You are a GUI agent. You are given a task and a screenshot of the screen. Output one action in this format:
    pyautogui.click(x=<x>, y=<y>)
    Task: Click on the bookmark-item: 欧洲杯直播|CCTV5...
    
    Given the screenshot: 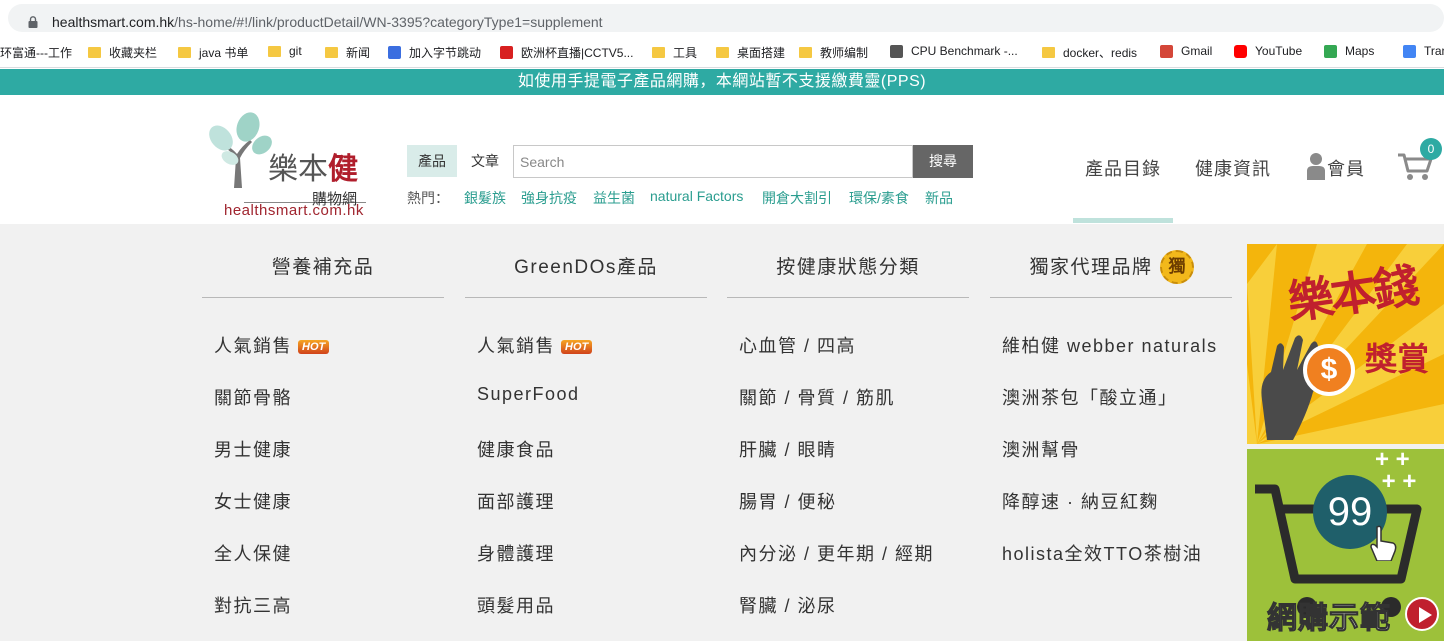 What is the action you would take?
    pyautogui.click(x=566, y=52)
    